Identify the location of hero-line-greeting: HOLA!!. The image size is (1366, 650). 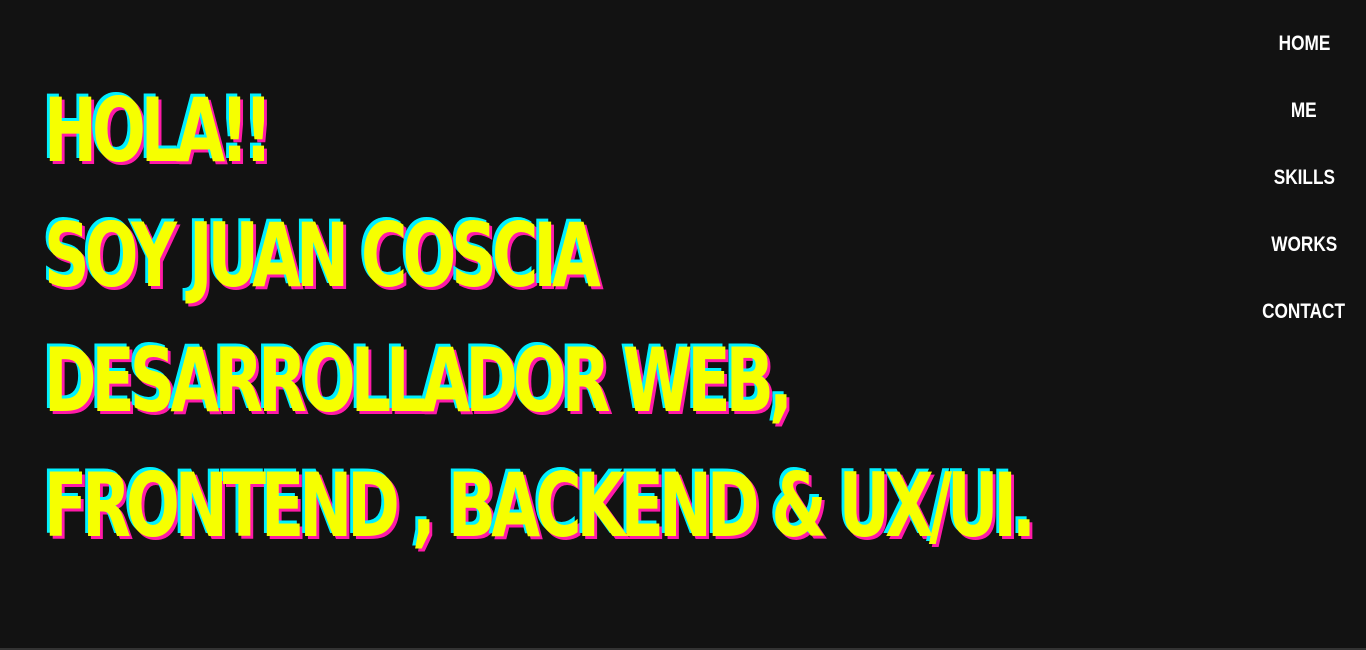
(158, 130).